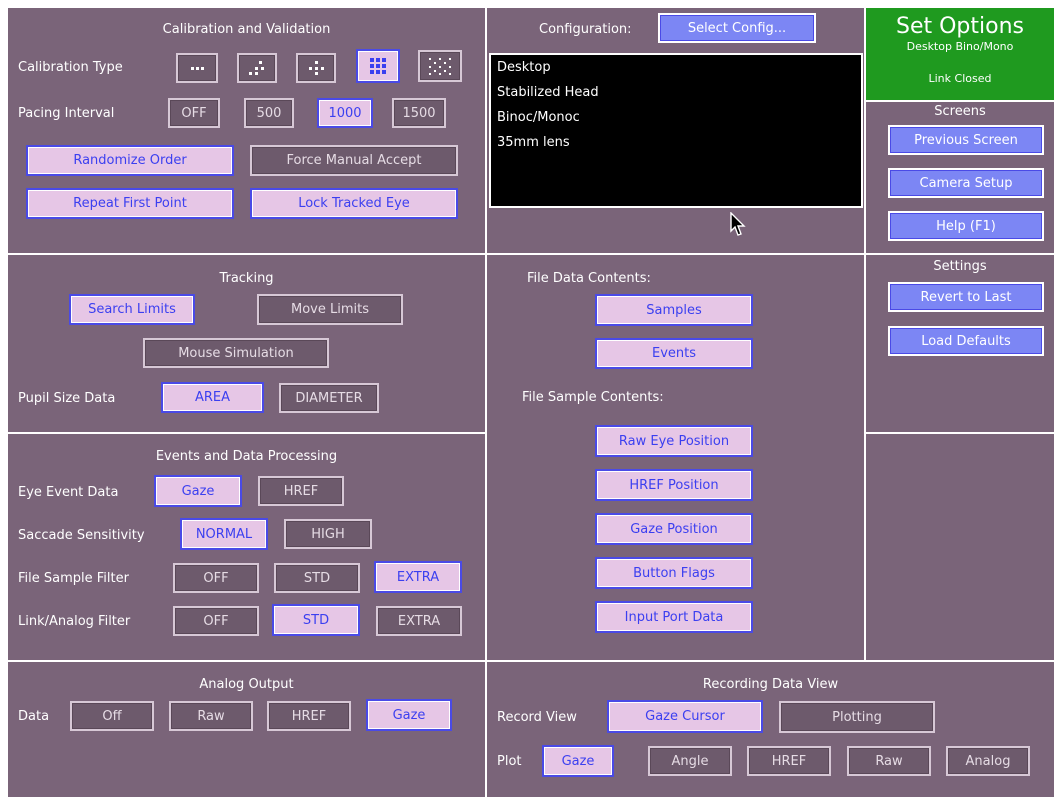  I want to click on mouse-pointer-icon, so click(738, 224).